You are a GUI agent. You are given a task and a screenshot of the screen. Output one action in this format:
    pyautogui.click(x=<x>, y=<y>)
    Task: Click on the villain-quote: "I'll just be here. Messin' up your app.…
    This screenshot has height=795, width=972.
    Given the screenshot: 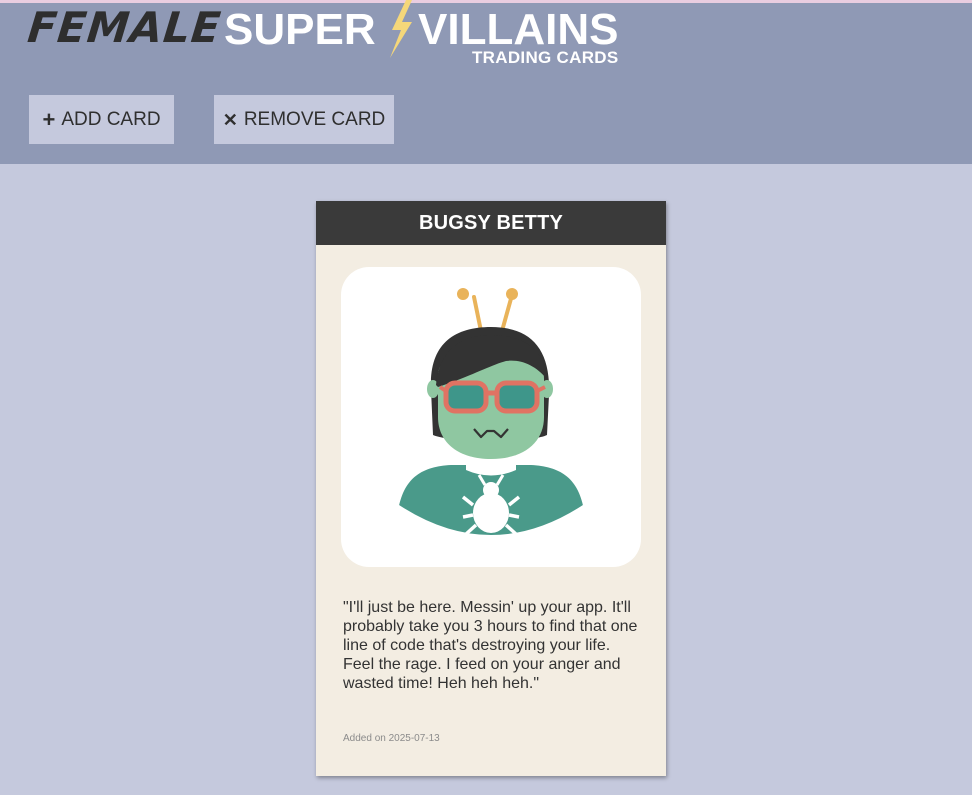 What is the action you would take?
    pyautogui.click(x=490, y=645)
    